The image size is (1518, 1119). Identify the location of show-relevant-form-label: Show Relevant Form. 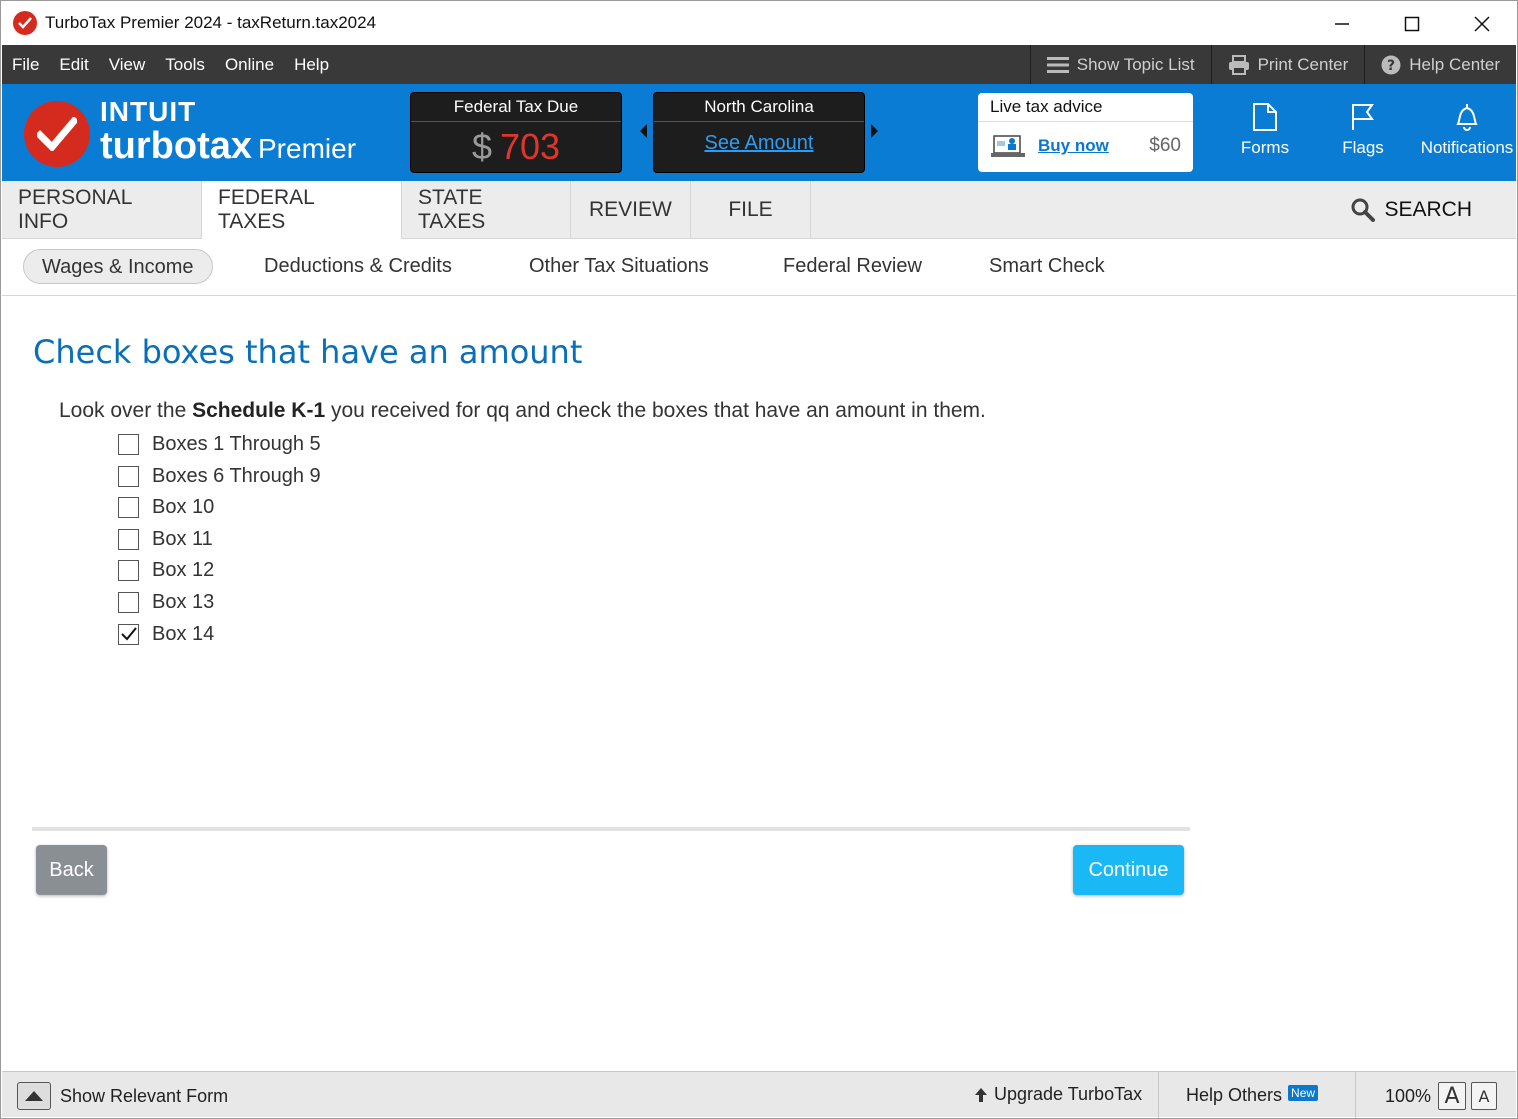
(144, 1096).